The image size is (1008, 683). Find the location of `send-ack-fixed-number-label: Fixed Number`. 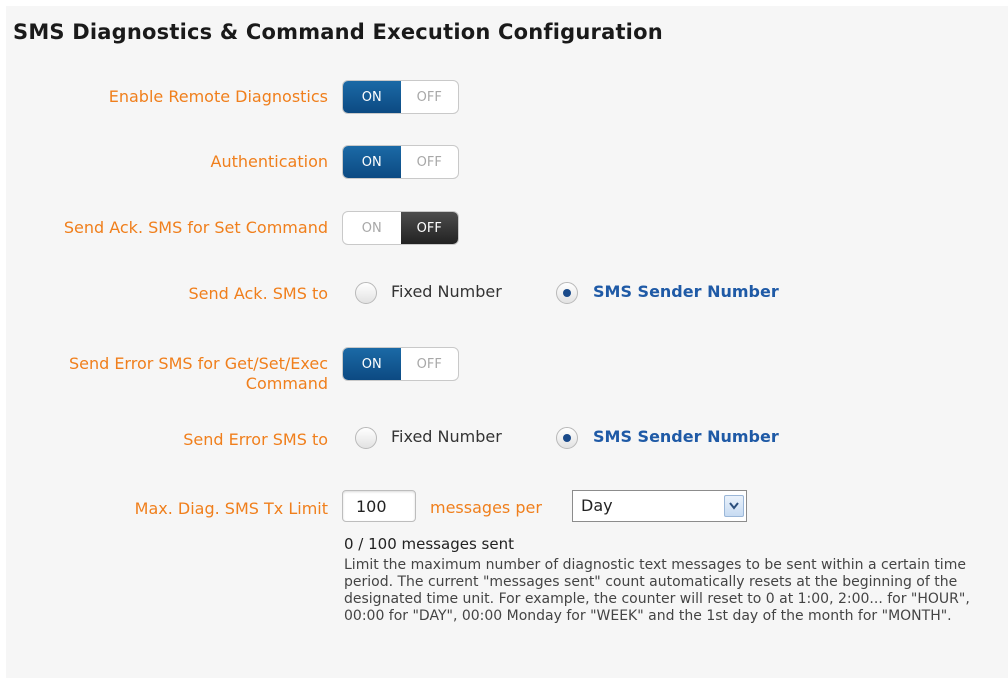

send-ack-fixed-number-label: Fixed Number is located at coordinates (446, 291).